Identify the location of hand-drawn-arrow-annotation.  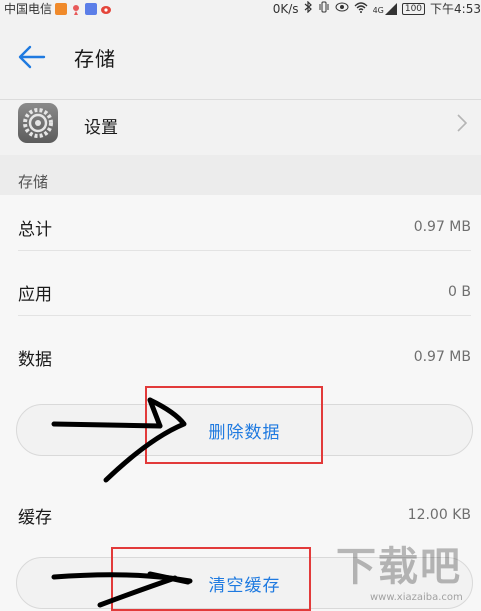
(122, 502).